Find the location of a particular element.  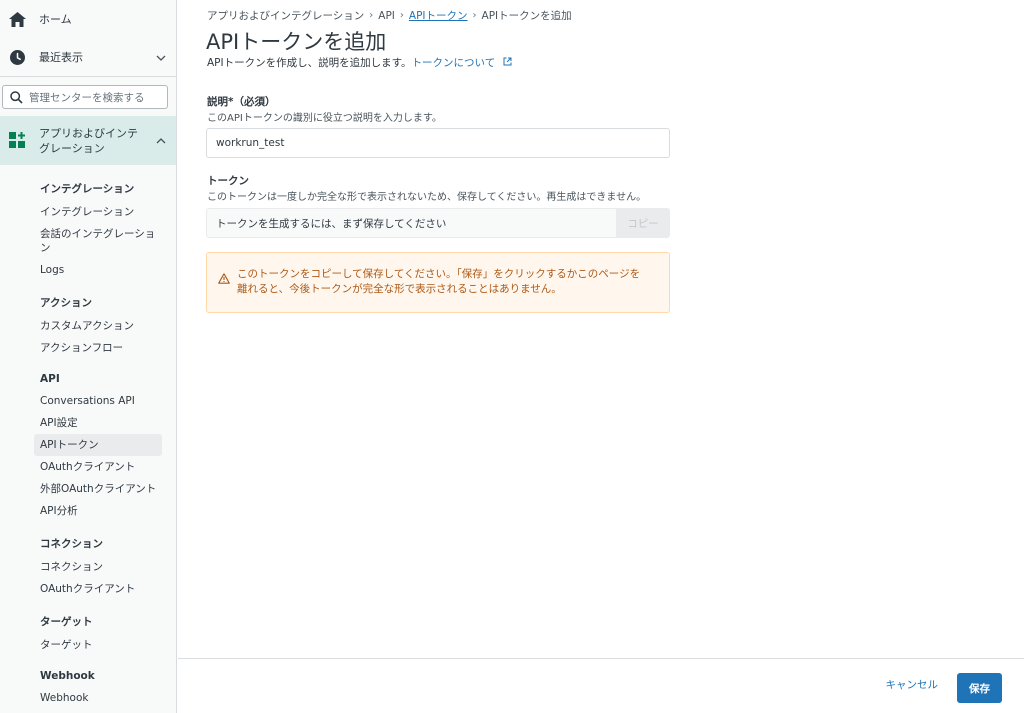

form-footer: キャンセル 保存 is located at coordinates (601, 685).